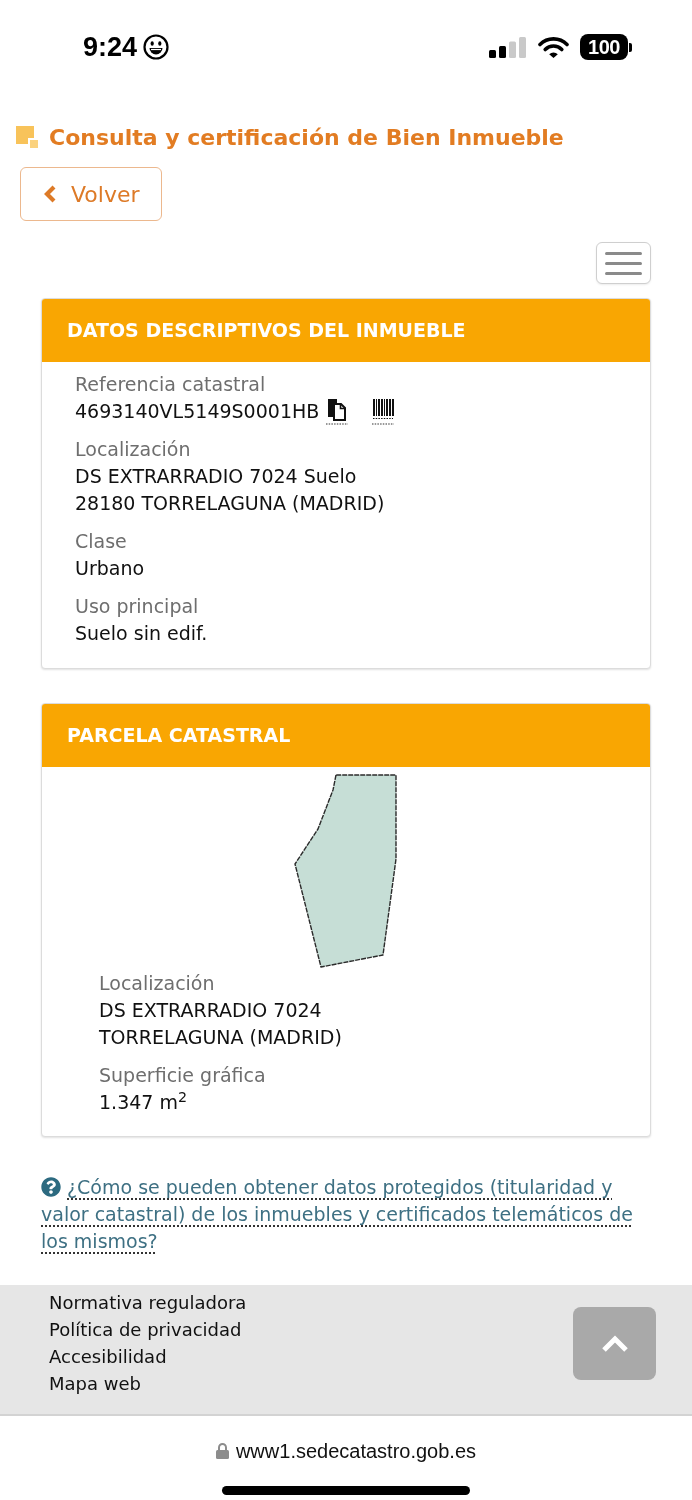  What do you see at coordinates (141, 633) in the screenshot?
I see `field-value: Suelo sin edif.` at bounding box center [141, 633].